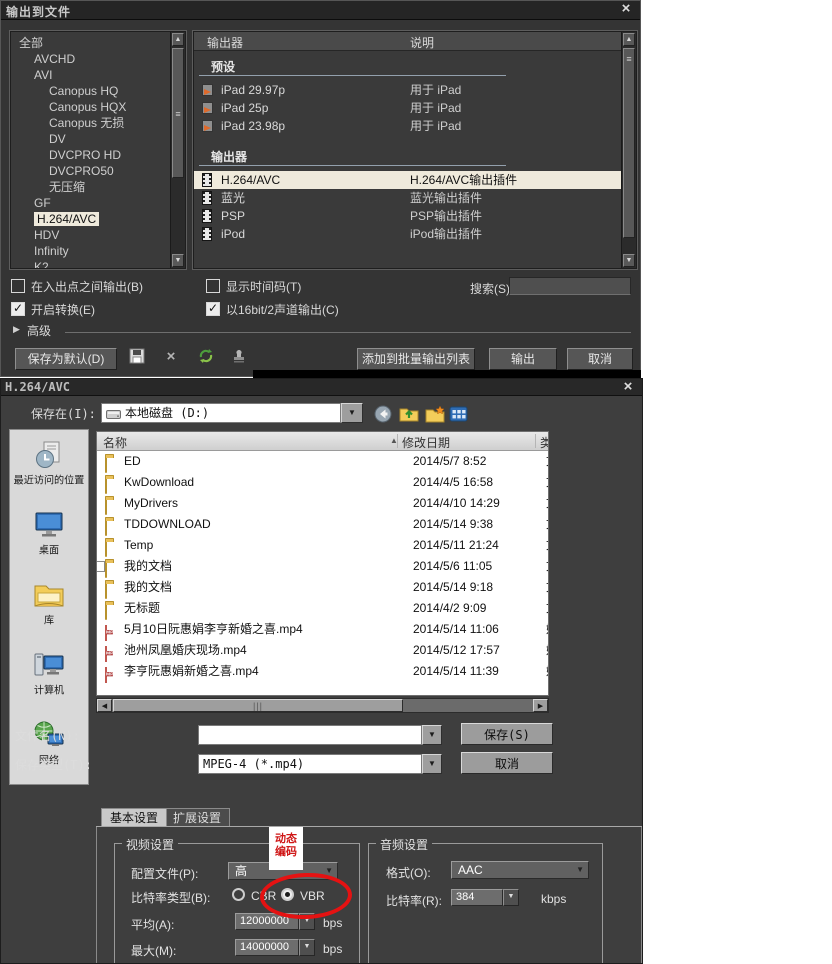 The height and width of the screenshot is (964, 832). I want to click on save-preset-icon, so click(137, 358).